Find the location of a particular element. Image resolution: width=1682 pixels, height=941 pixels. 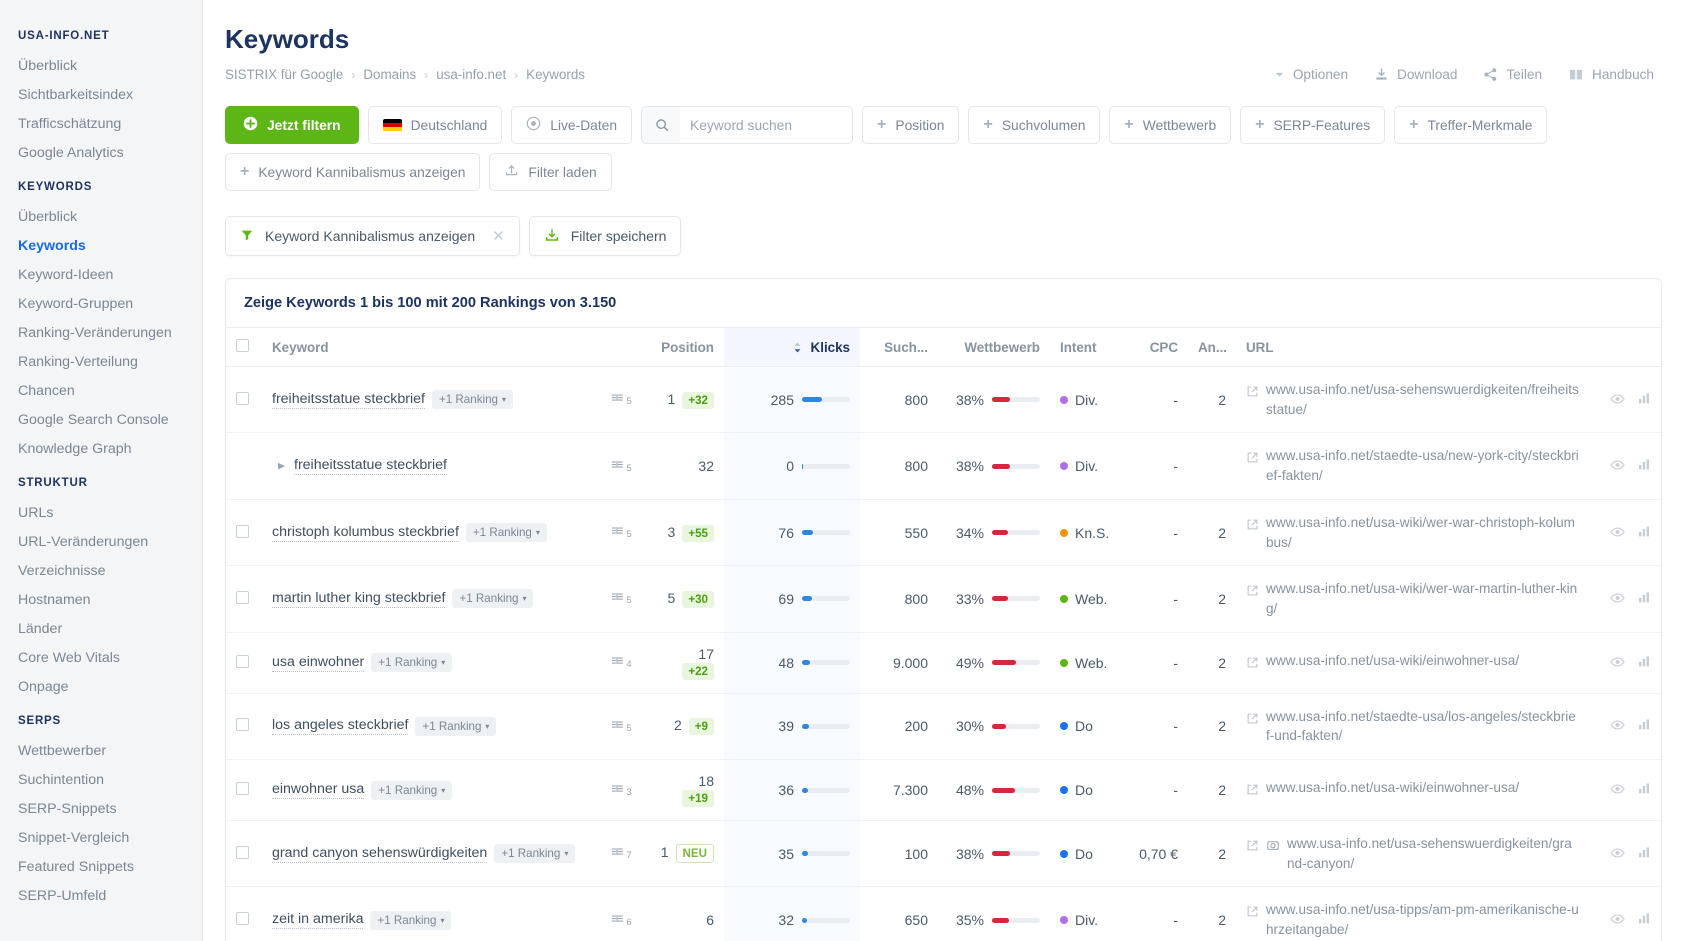

sidebar-item-keyword-ideen: Keyword-Ideen is located at coordinates (101, 274).